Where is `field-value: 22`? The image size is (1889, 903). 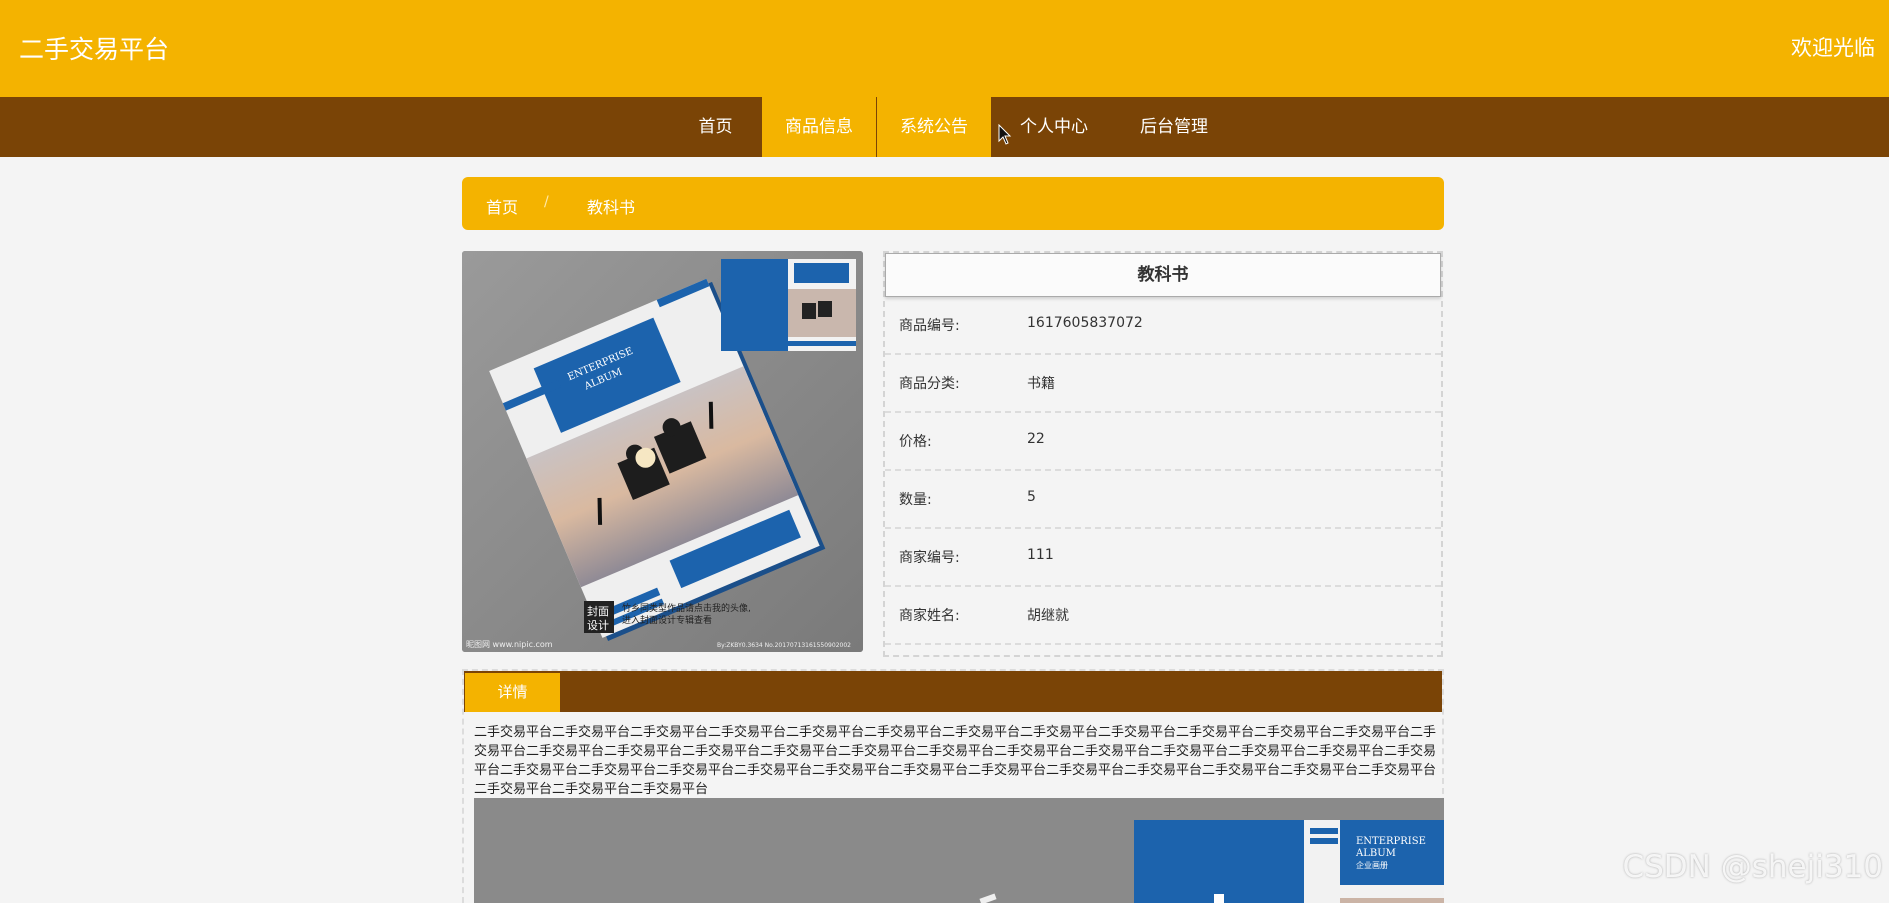 field-value: 22 is located at coordinates (1036, 439).